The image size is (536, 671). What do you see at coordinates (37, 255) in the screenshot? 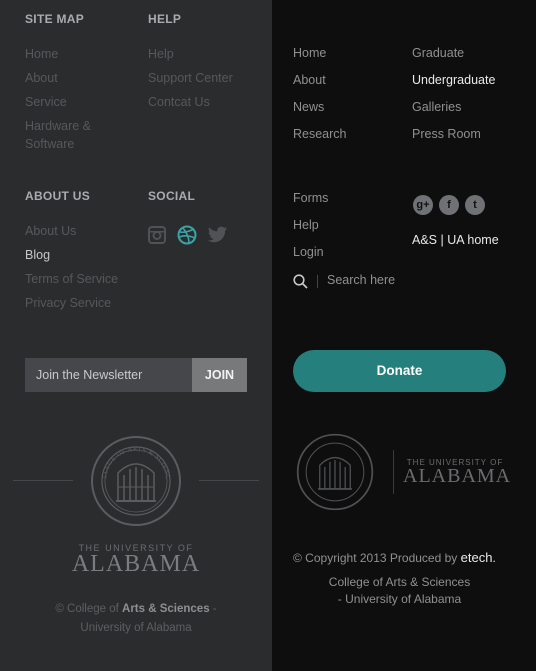
I see `aboutus-link-blog: Blog` at bounding box center [37, 255].